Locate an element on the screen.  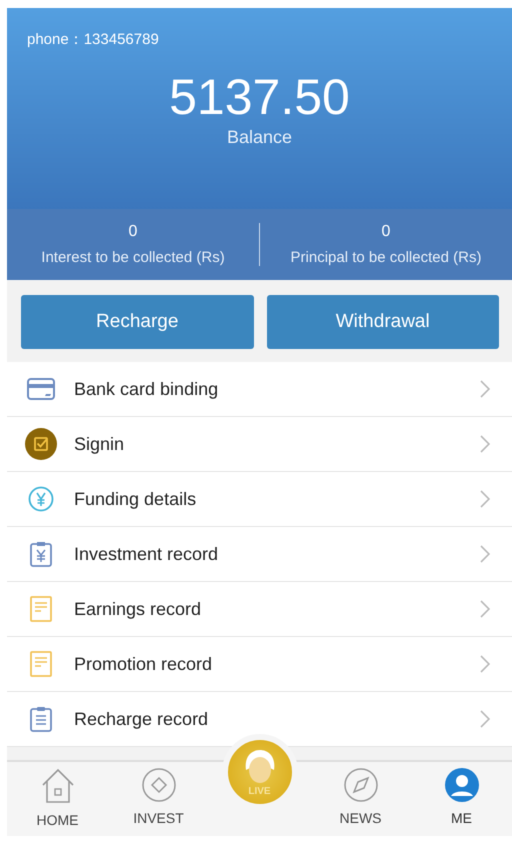
withdrawal-button: Withdrawal is located at coordinates (382, 322).